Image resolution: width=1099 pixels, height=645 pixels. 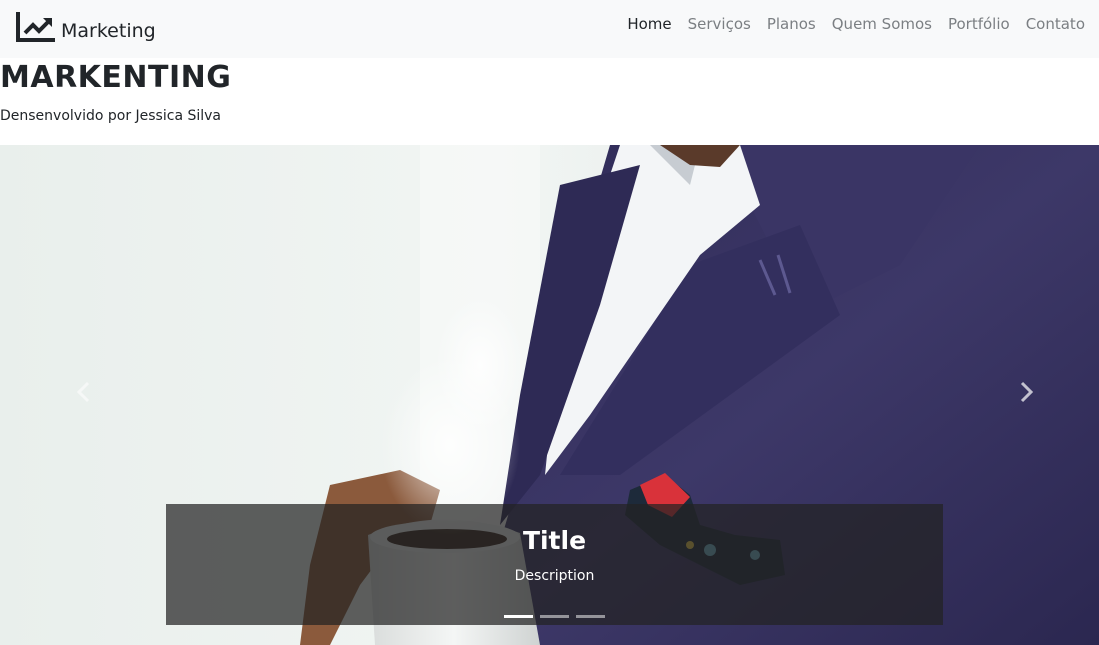 I want to click on chevron-left-icon, so click(x=83, y=392).